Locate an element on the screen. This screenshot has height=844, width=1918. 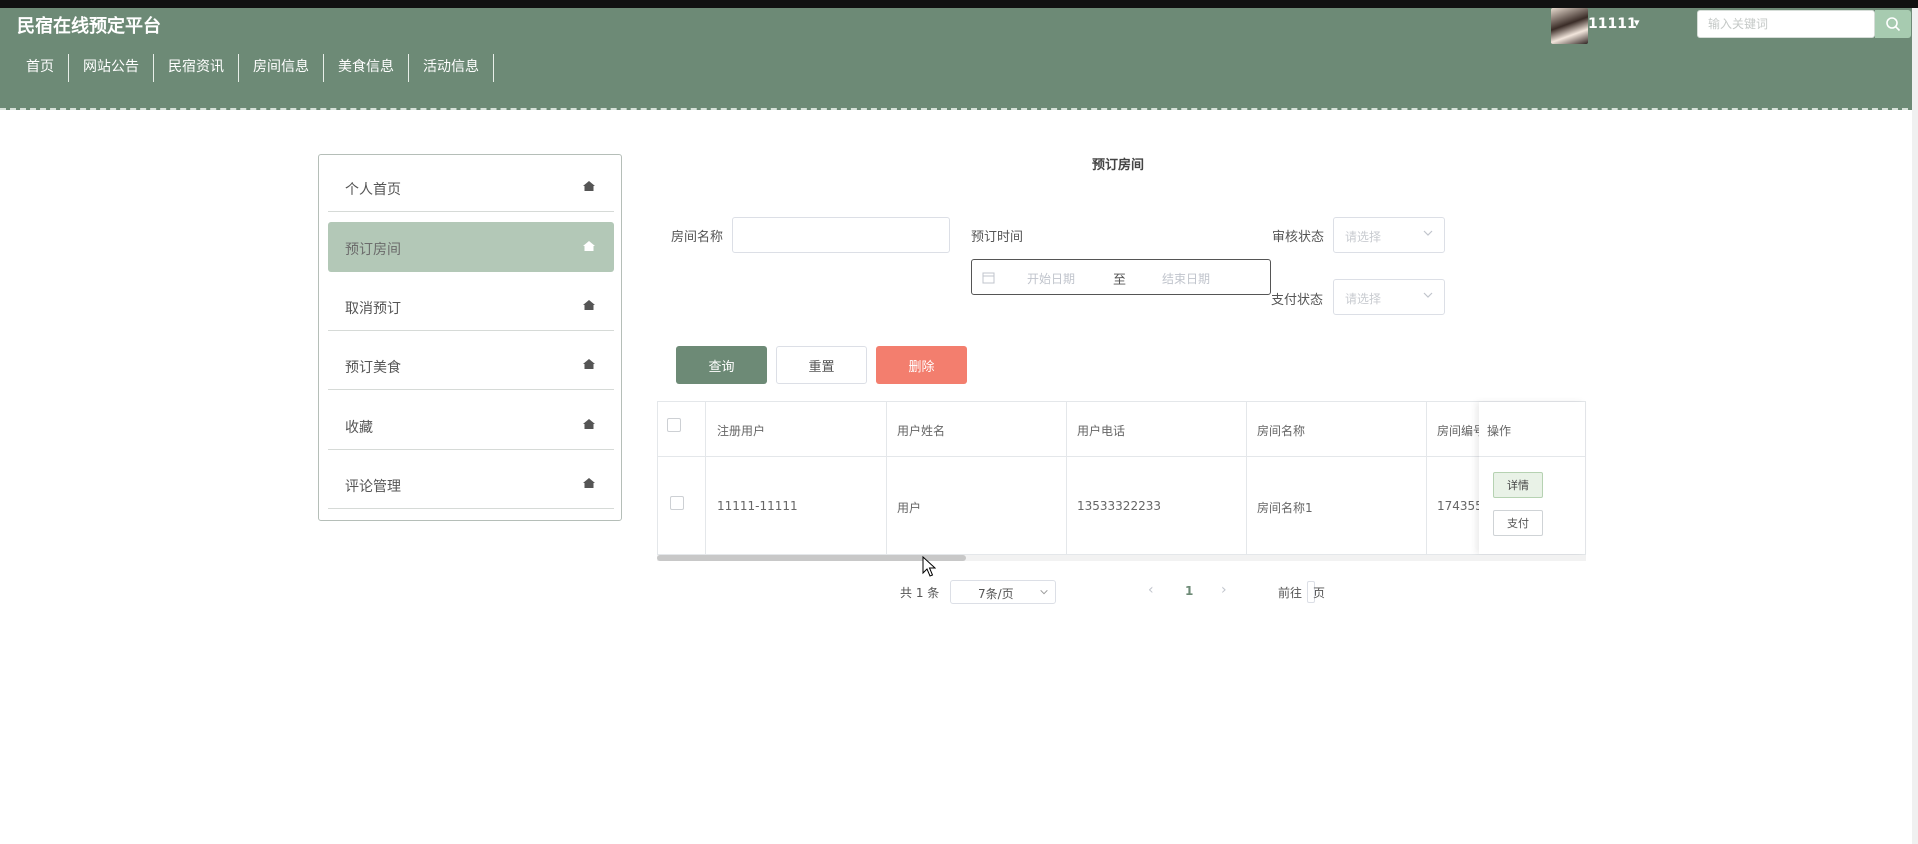
booking-time-label: 预订时间 is located at coordinates (997, 237).